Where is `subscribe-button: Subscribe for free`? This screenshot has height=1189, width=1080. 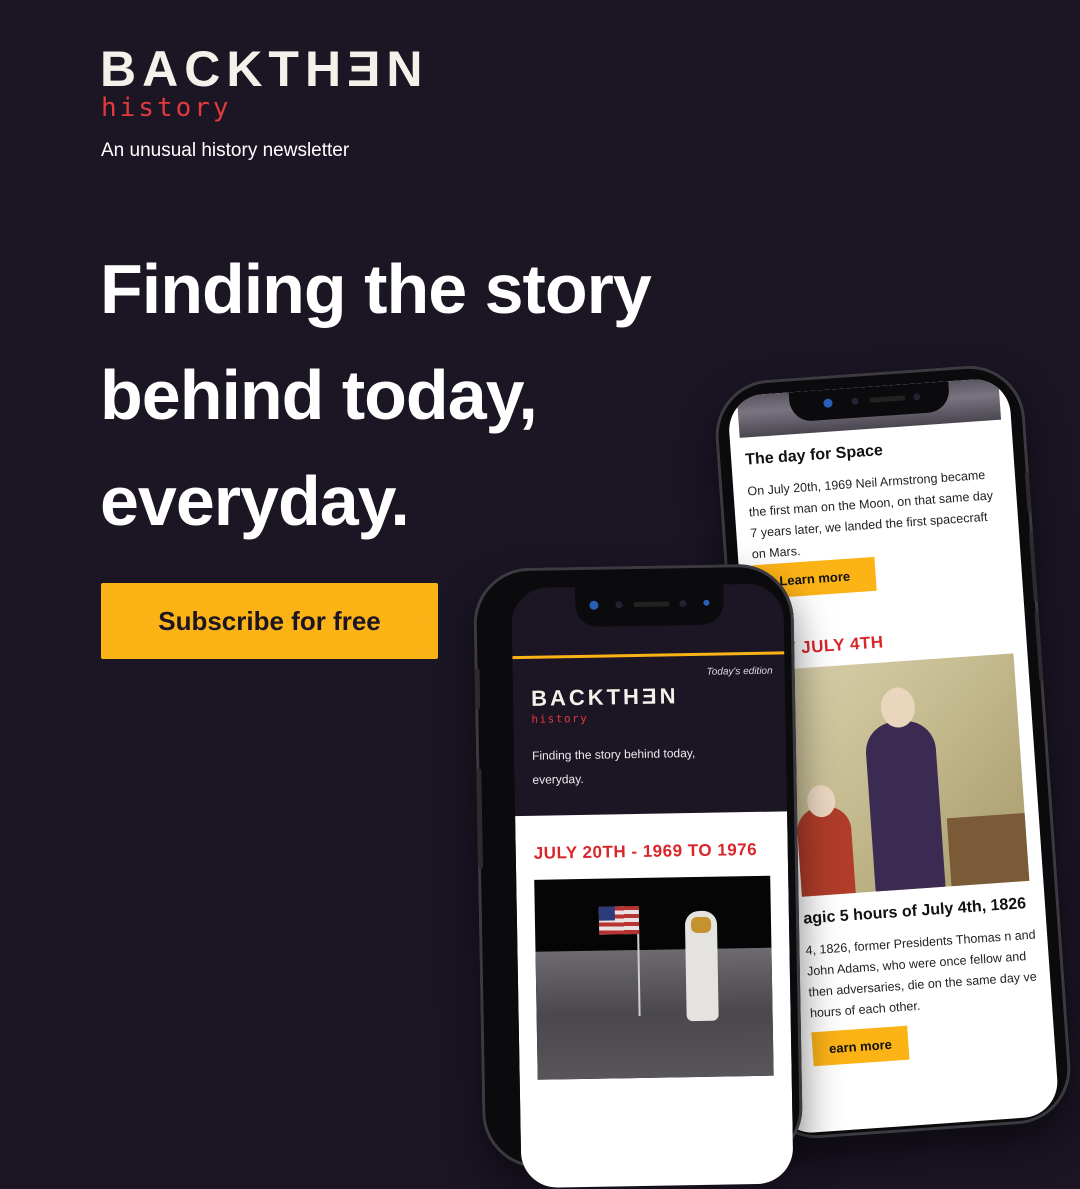
subscribe-button: Subscribe for free is located at coordinates (269, 621).